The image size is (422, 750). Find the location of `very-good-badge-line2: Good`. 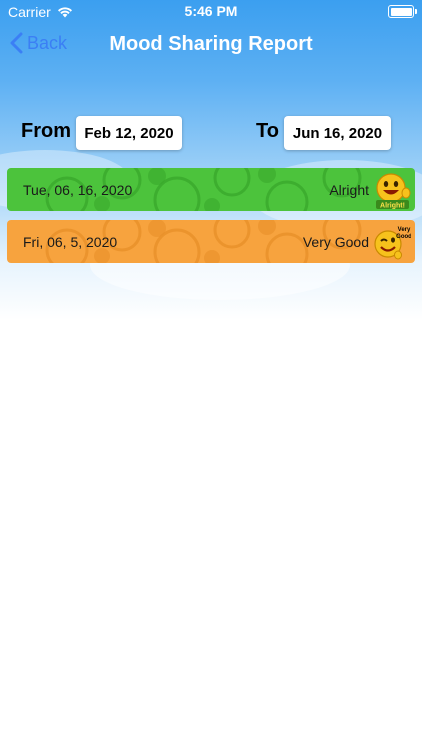

very-good-badge-line2: Good is located at coordinates (403, 237).